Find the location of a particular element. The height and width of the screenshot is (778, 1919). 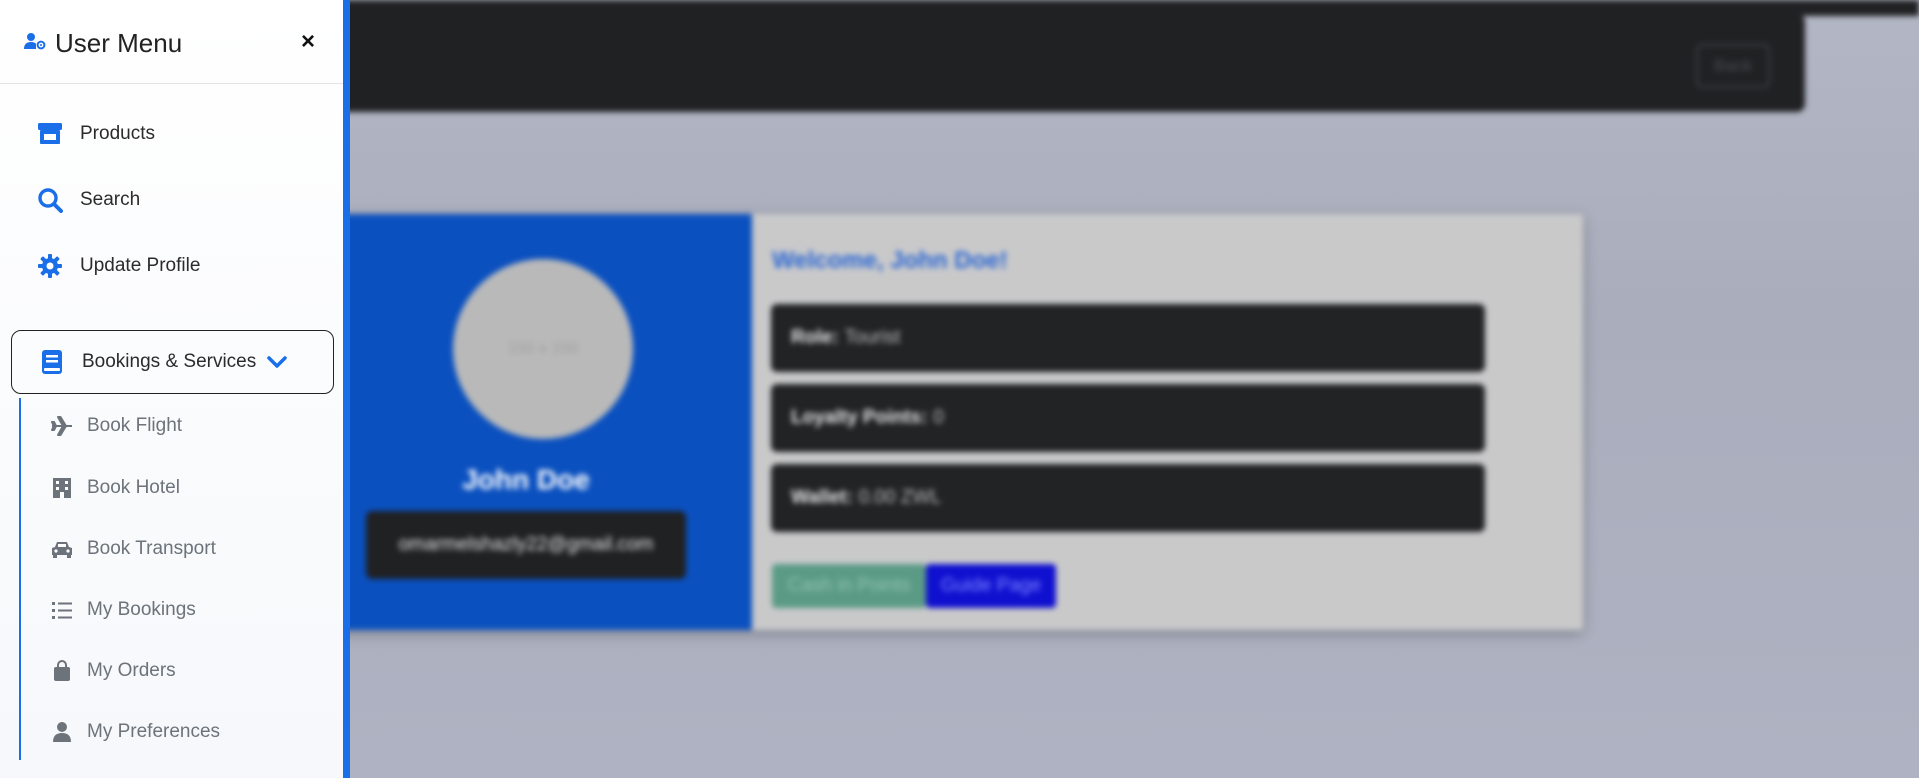

info-loyalty-value: 0 is located at coordinates (938, 417).